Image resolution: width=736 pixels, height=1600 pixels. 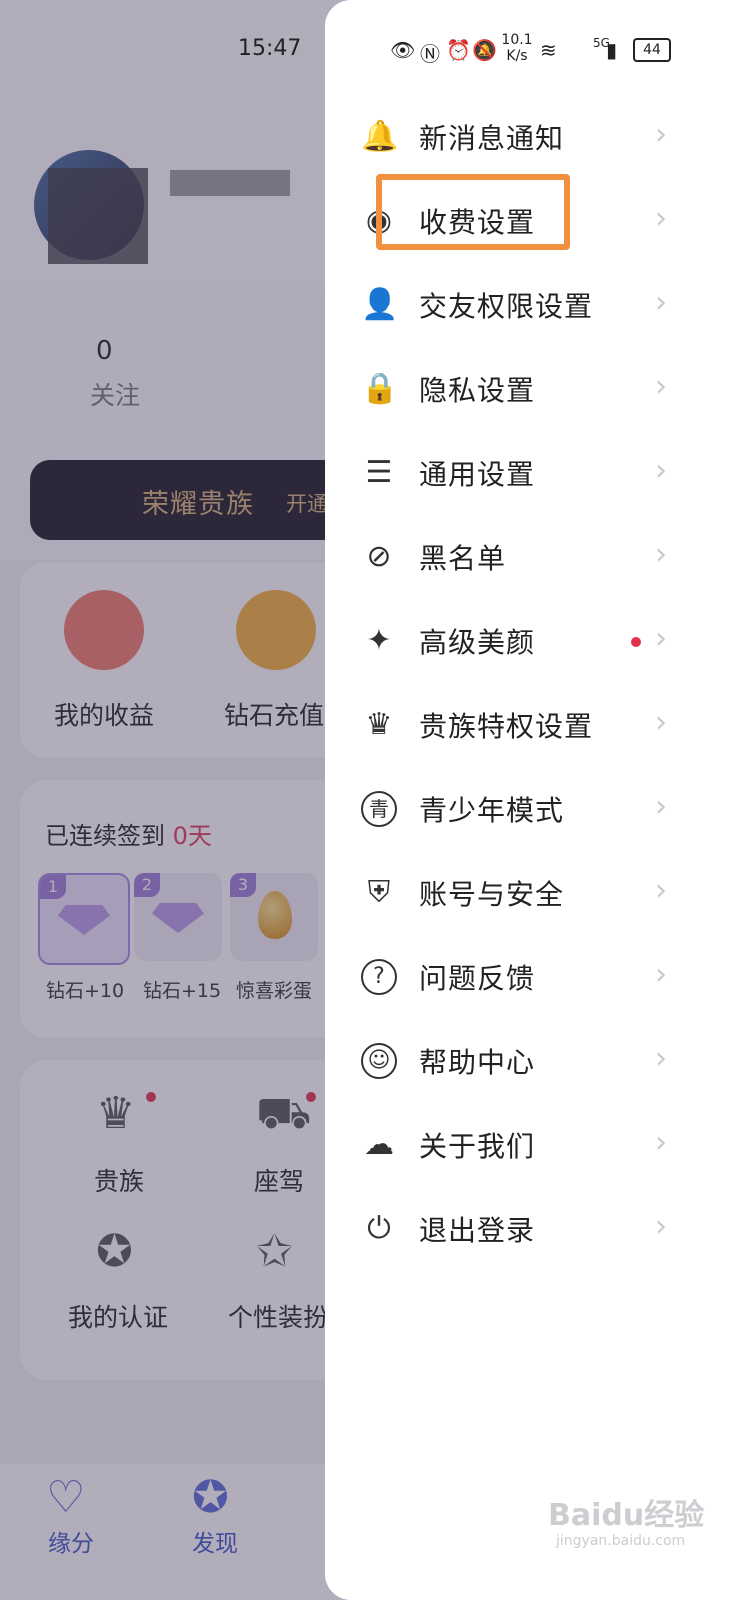 I want to click on menu-account-security: ⛨ 账号与安全 ›, so click(x=530, y=895).